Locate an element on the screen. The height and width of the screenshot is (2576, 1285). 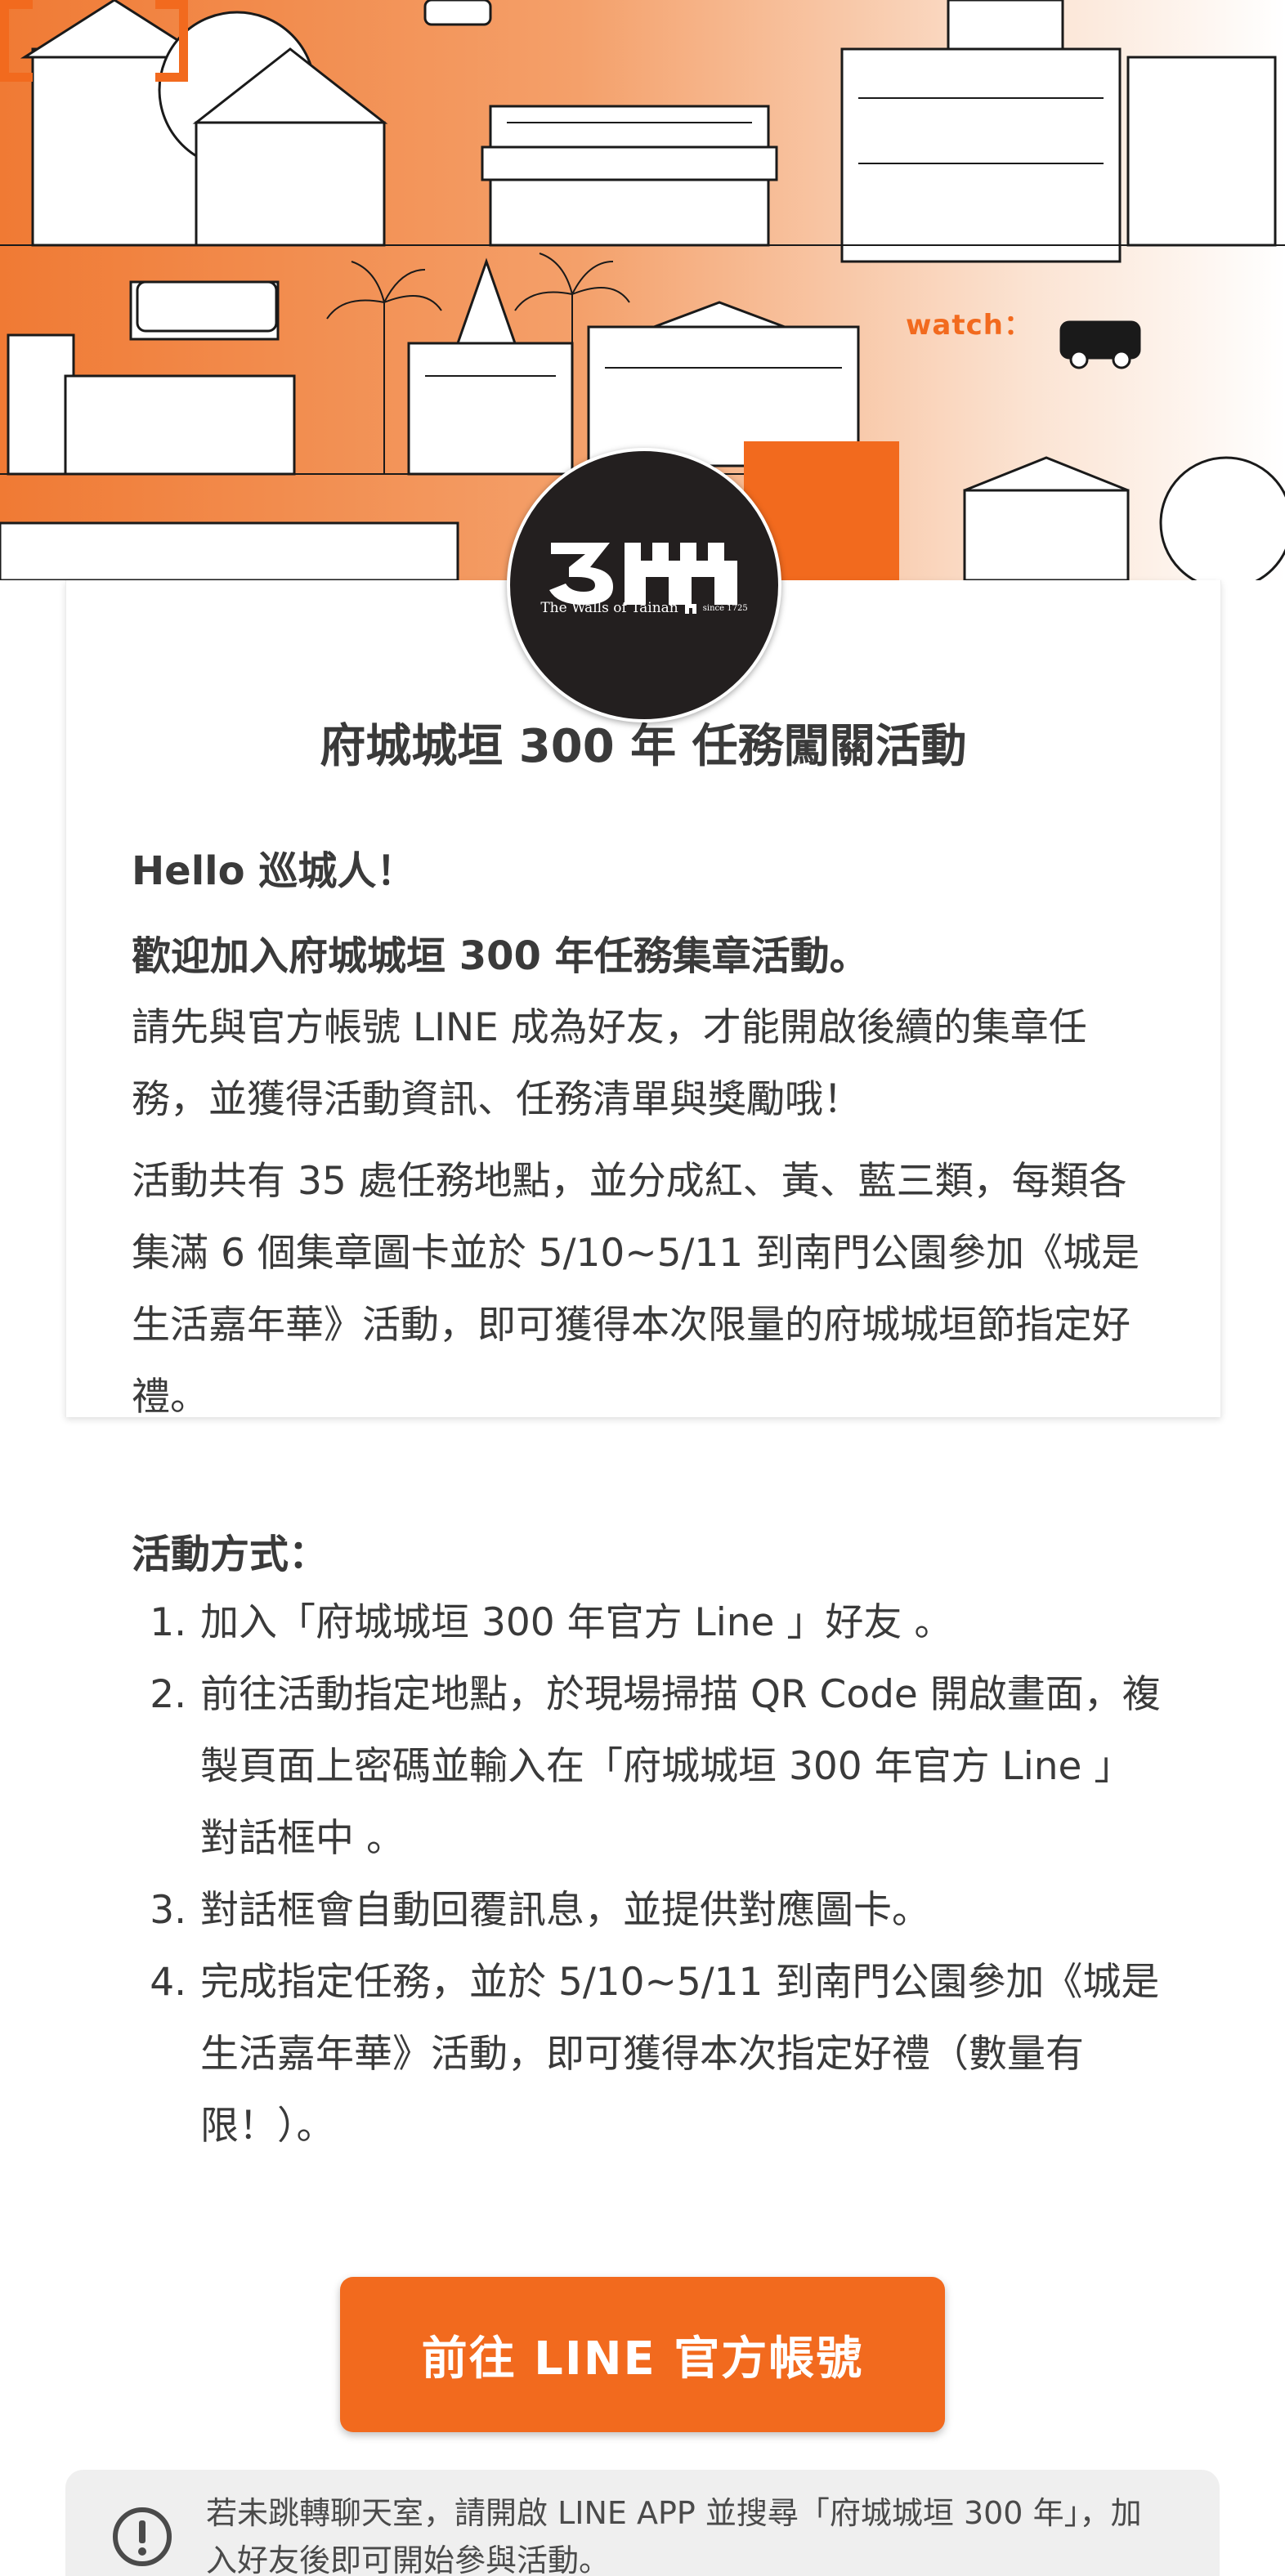
walls-of-tainan-logo: The Walls of Tainan since 1725 is located at coordinates (644, 585).